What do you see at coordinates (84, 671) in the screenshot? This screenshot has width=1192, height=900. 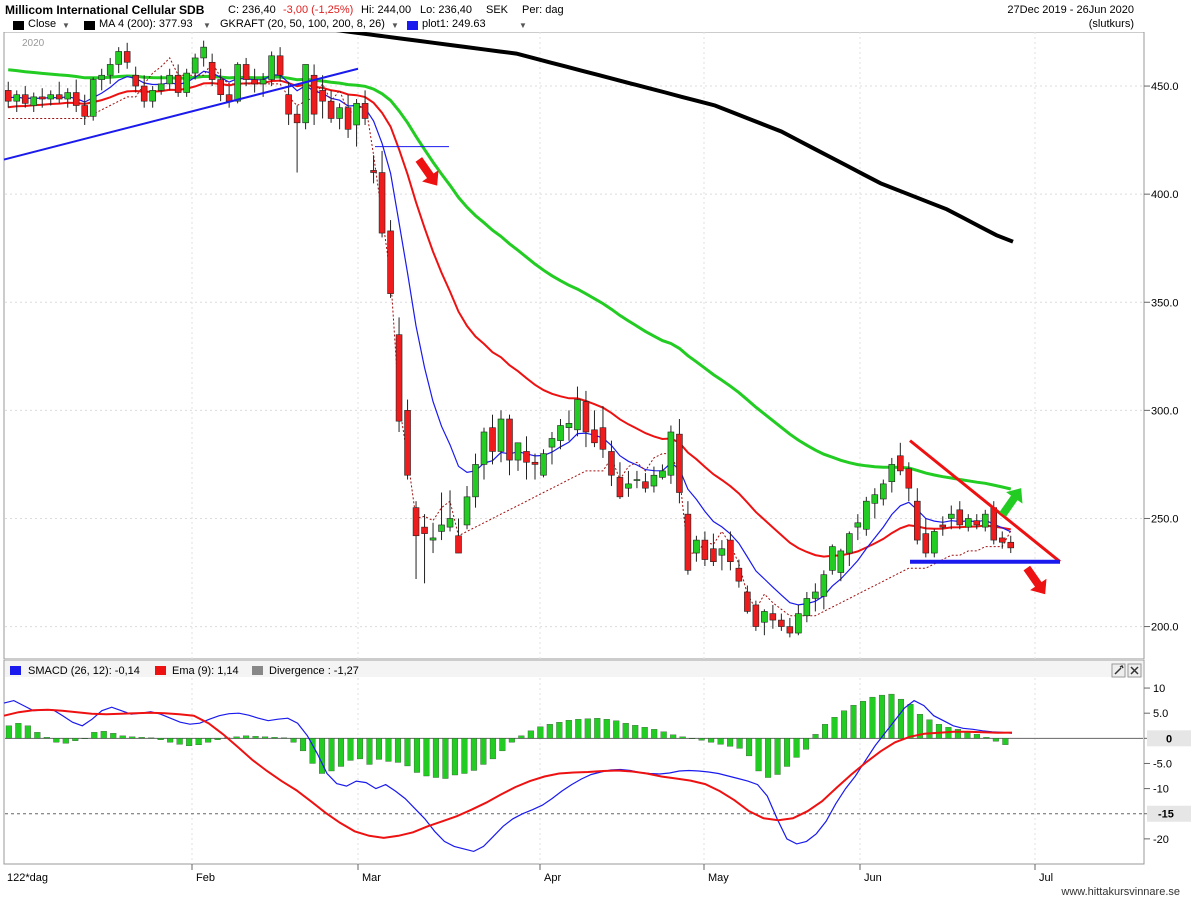 I see `legend-smacd: SMACD (26, 12): -0,14` at bounding box center [84, 671].